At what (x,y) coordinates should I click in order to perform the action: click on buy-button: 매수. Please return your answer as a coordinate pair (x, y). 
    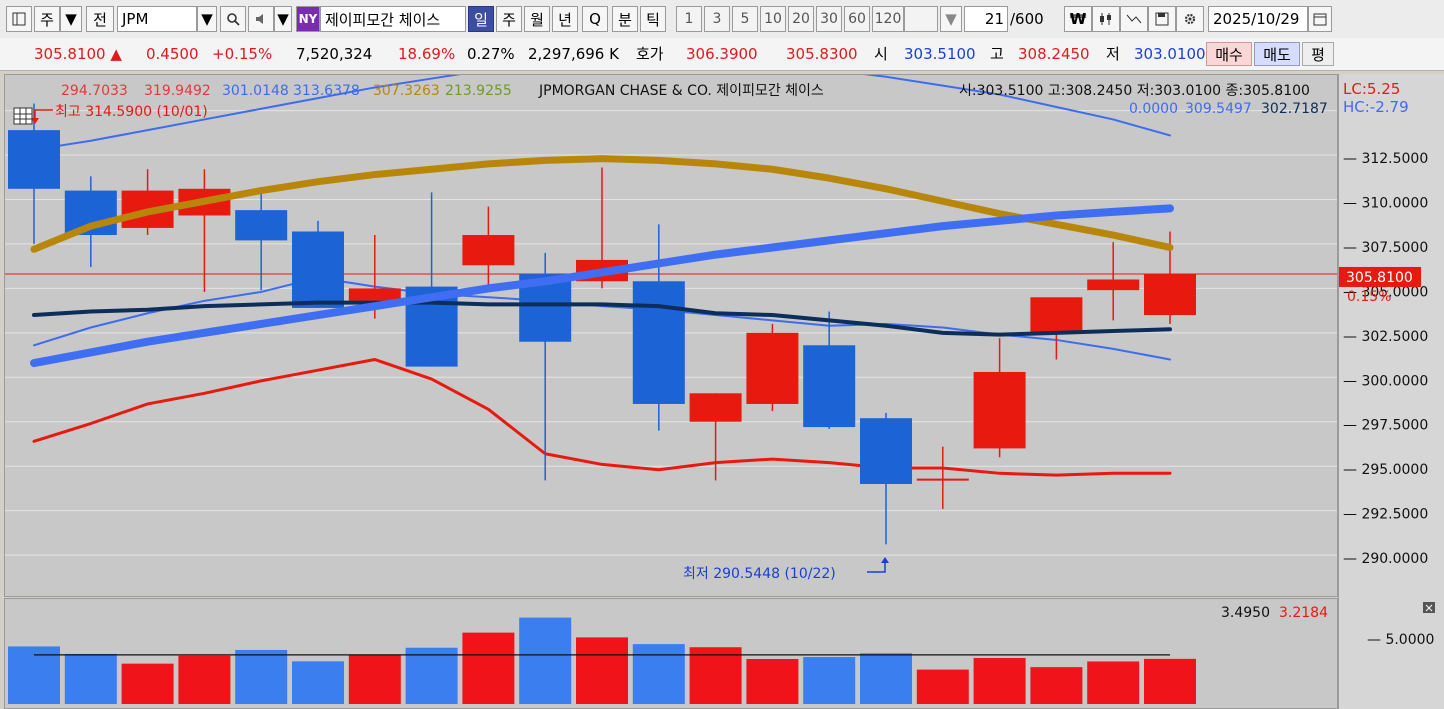
    Looking at the image, I should click on (1229, 54).